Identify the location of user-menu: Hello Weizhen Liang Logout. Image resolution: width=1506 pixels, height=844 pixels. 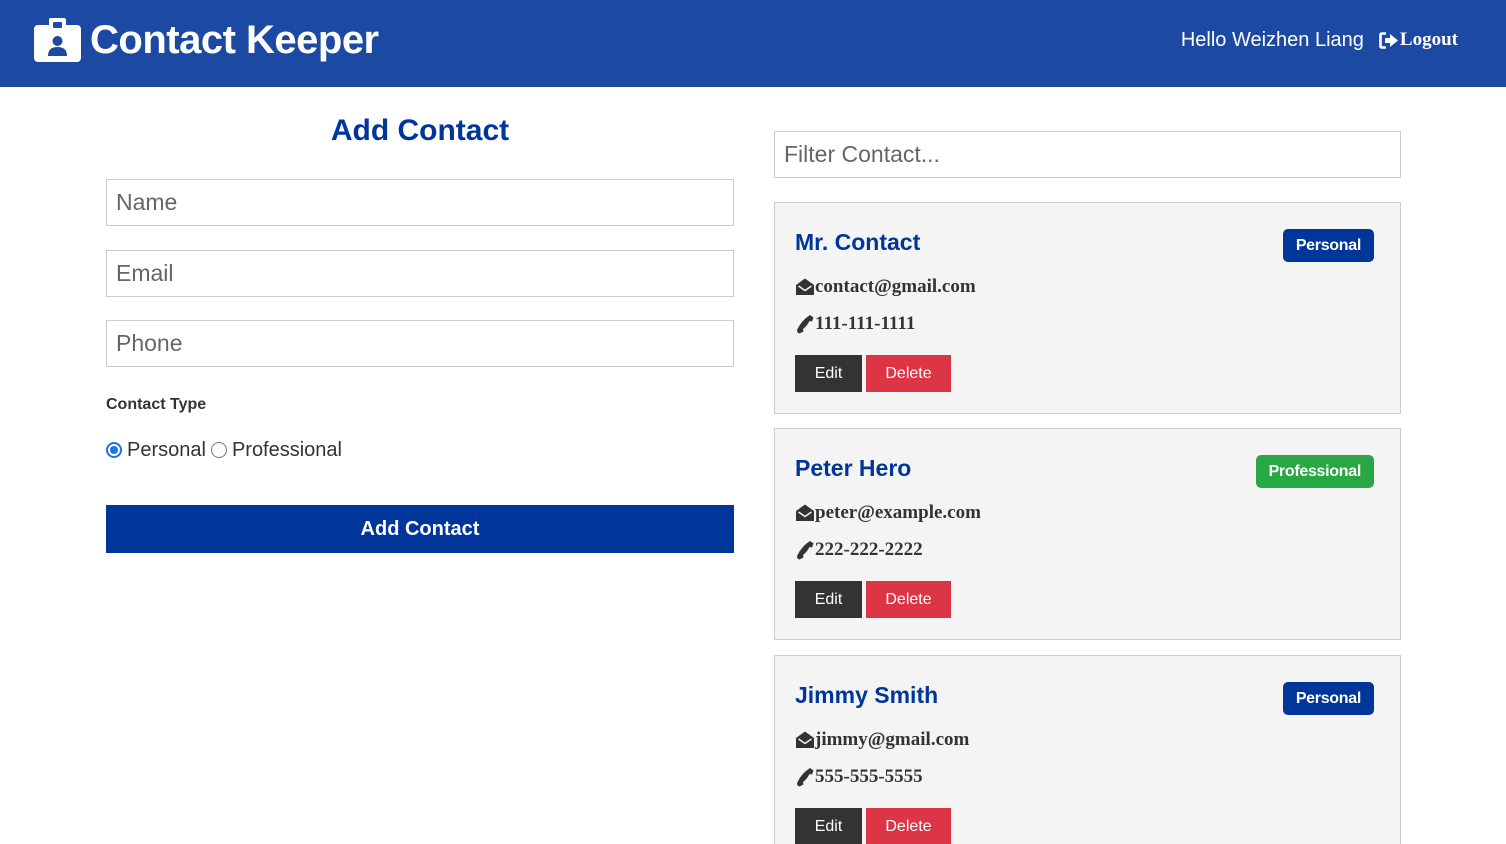
(1319, 40).